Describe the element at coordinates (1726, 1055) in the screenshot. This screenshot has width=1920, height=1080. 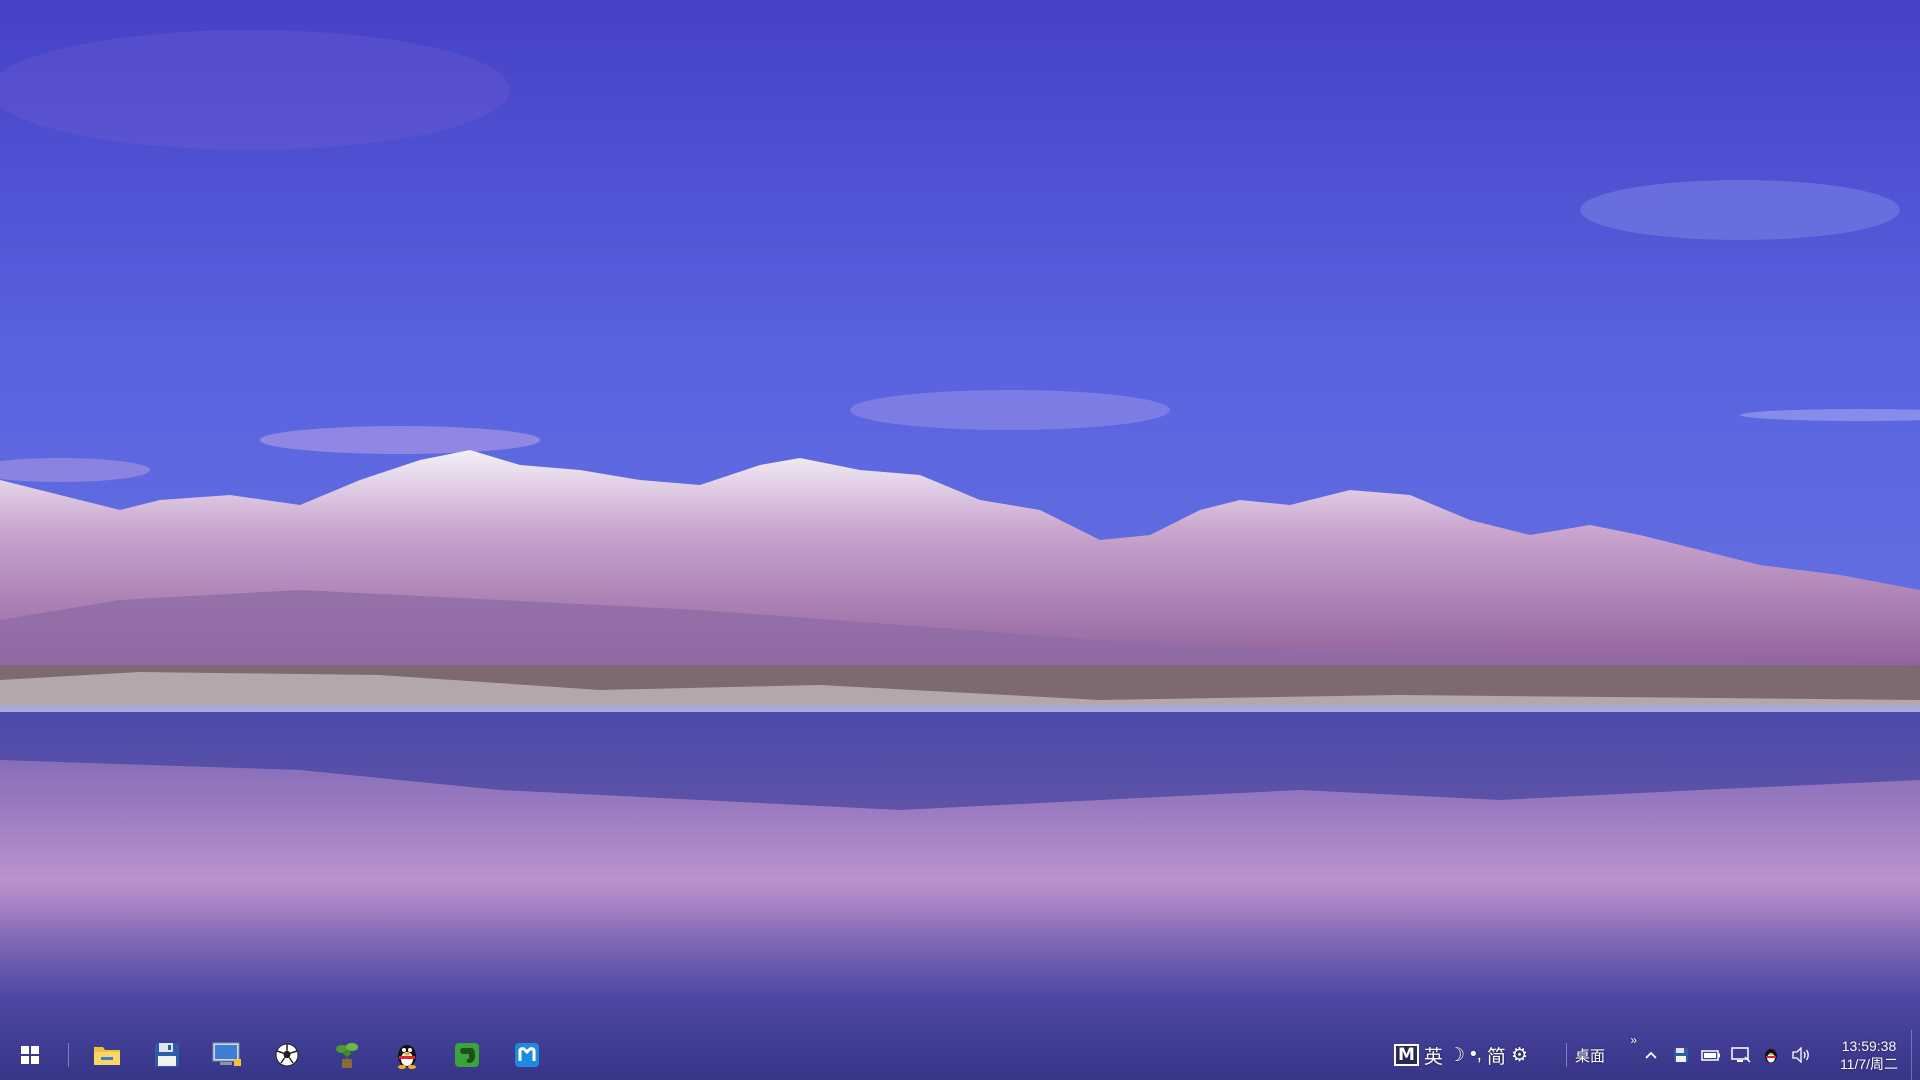
I see `tray-icons` at that location.